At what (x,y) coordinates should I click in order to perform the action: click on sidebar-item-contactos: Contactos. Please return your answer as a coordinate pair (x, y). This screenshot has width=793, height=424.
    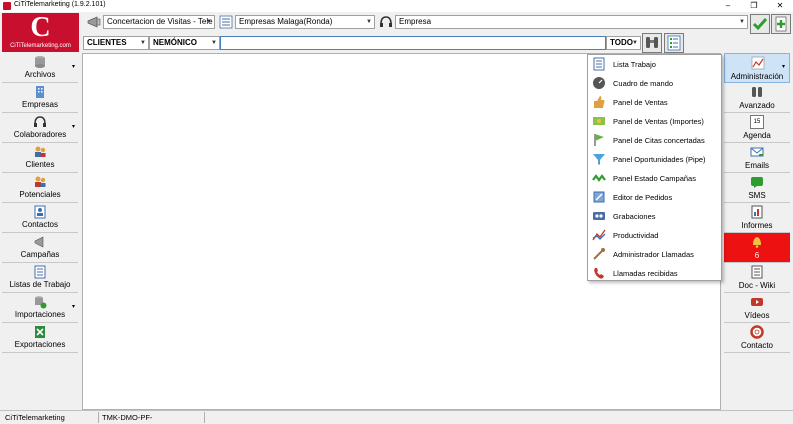
    Looking at the image, I should click on (40, 218).